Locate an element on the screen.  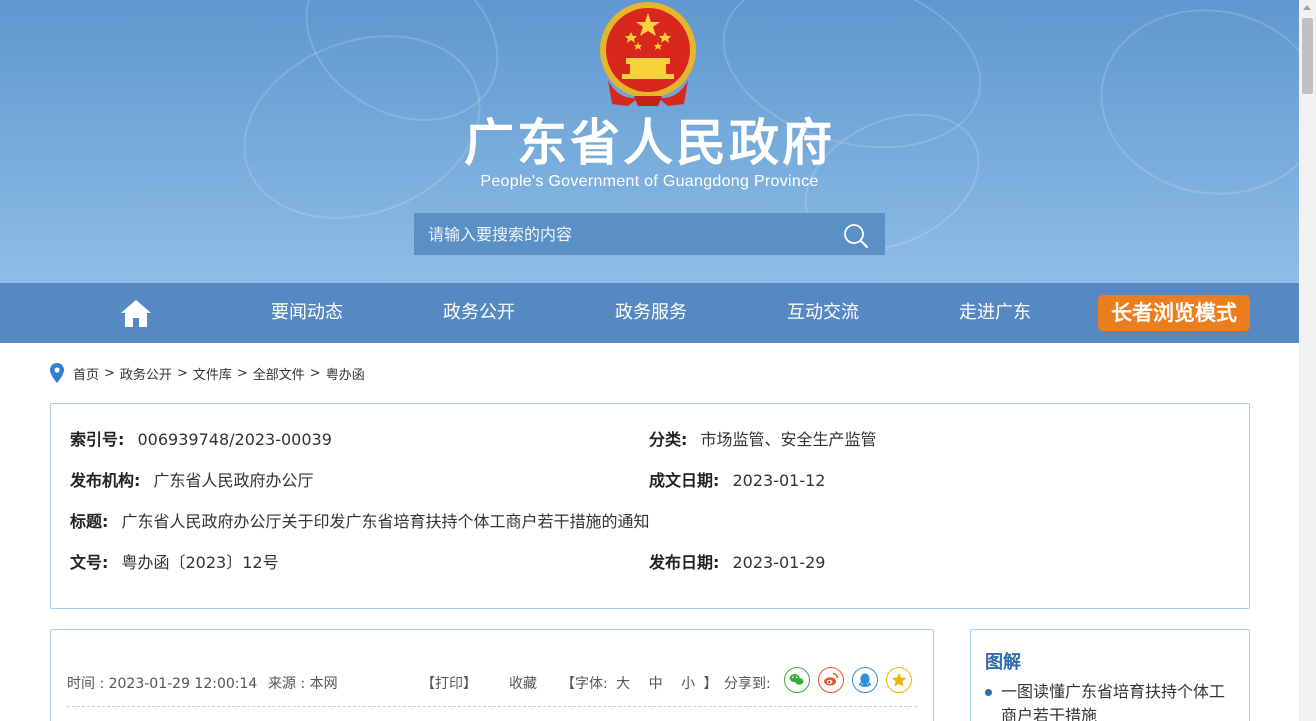
vertical-scrollbar is located at coordinates (1307, 360).